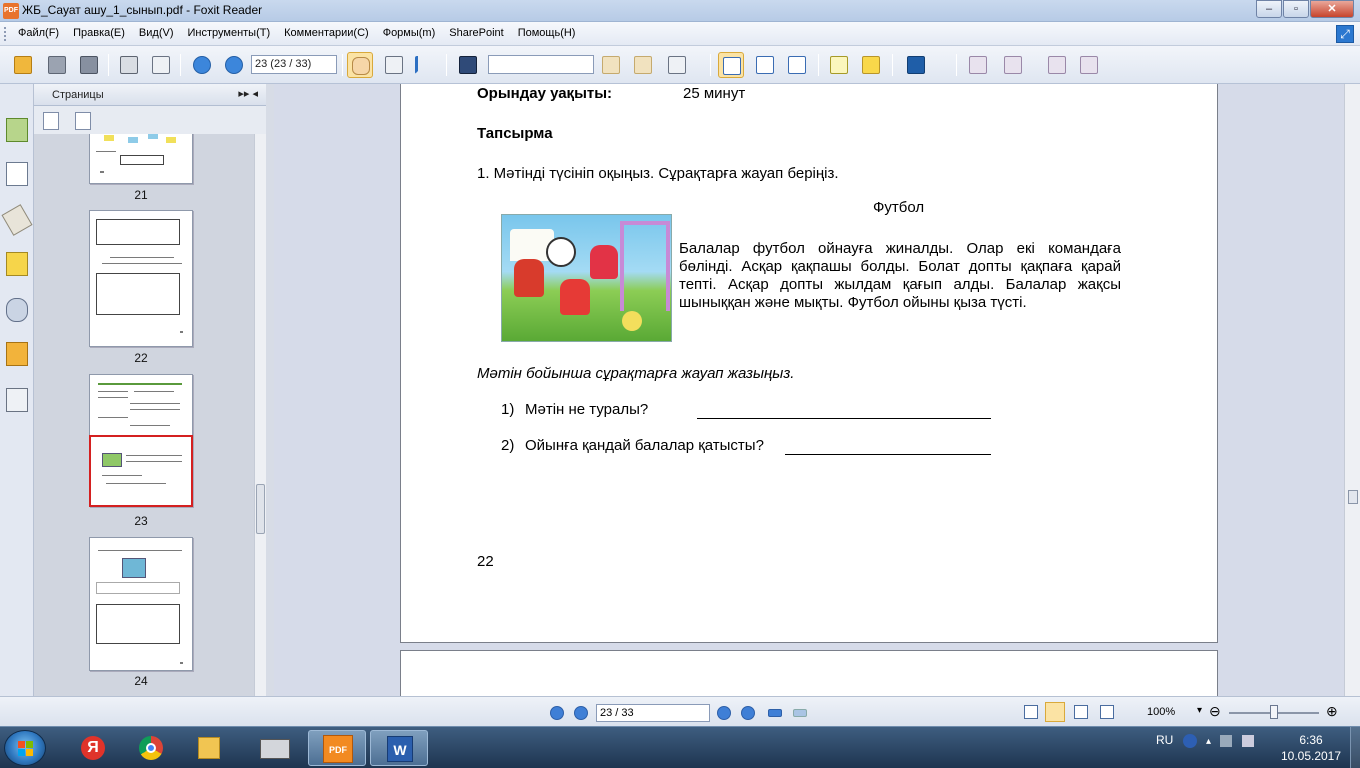 Image resolution: width=1360 pixels, height=768 pixels. I want to click on pdf-scan-icon, so click(1057, 65).